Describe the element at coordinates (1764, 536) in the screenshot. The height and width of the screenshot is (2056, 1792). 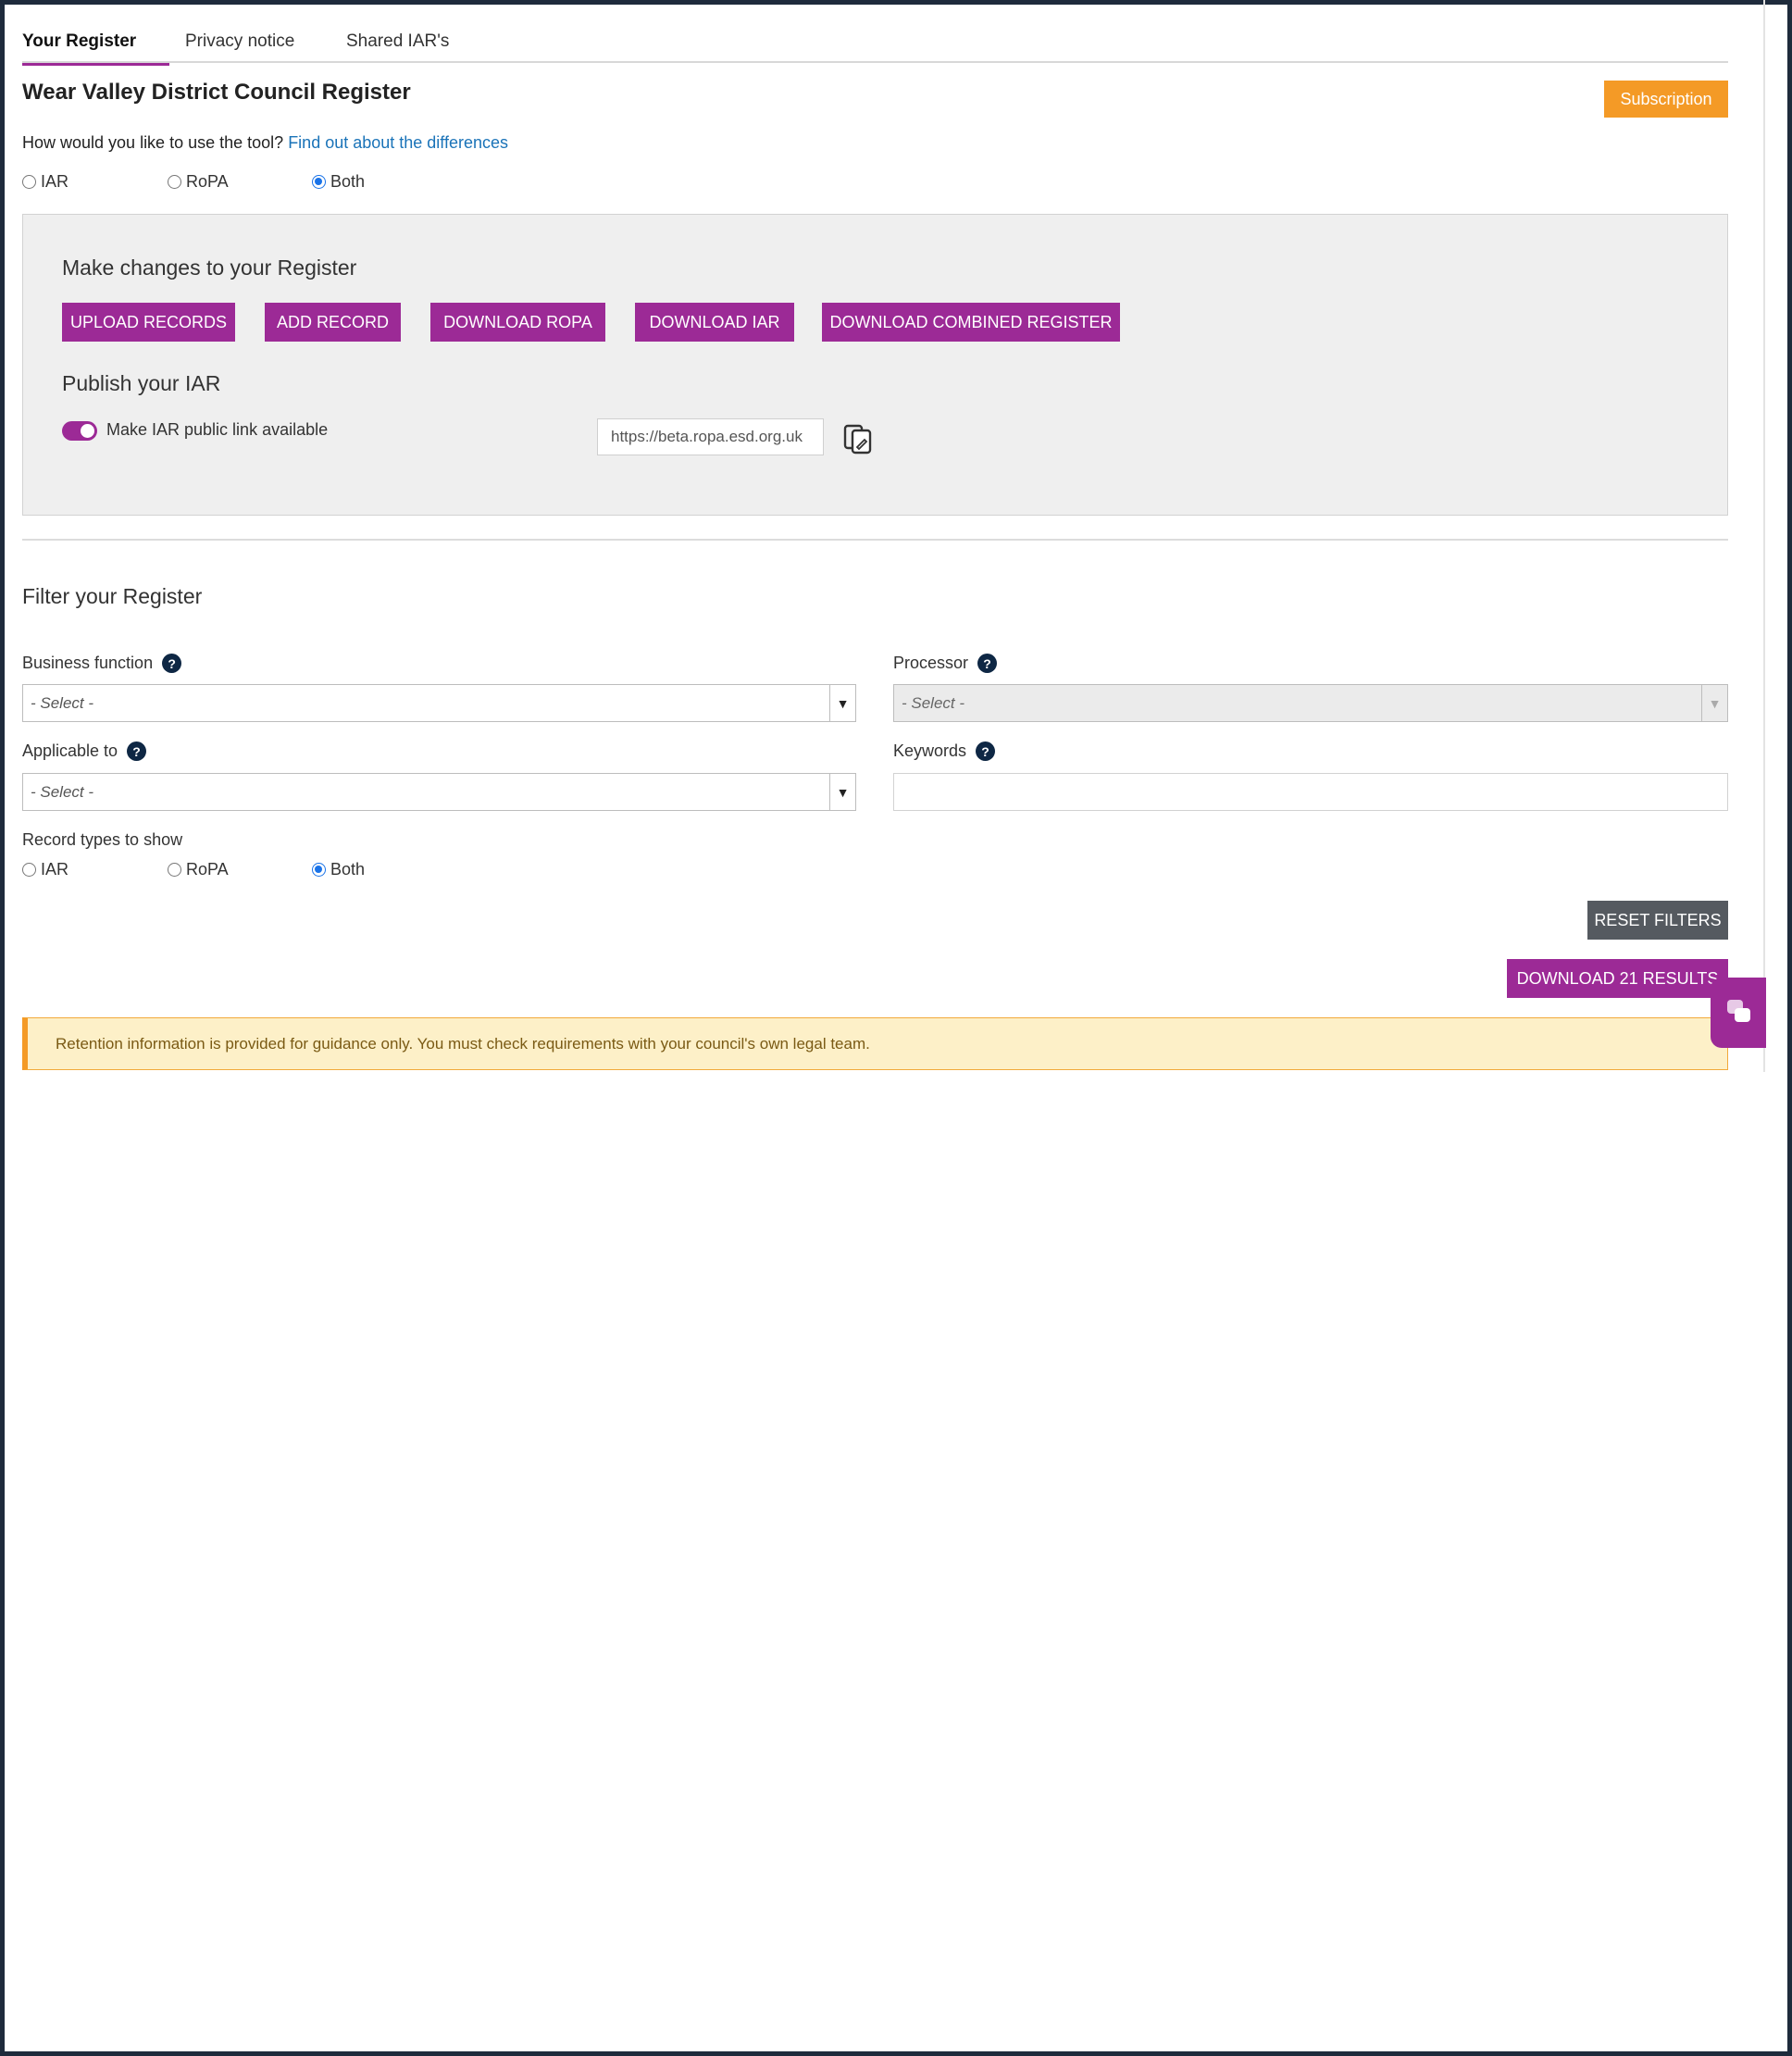
I see `right-scroll-rule` at that location.